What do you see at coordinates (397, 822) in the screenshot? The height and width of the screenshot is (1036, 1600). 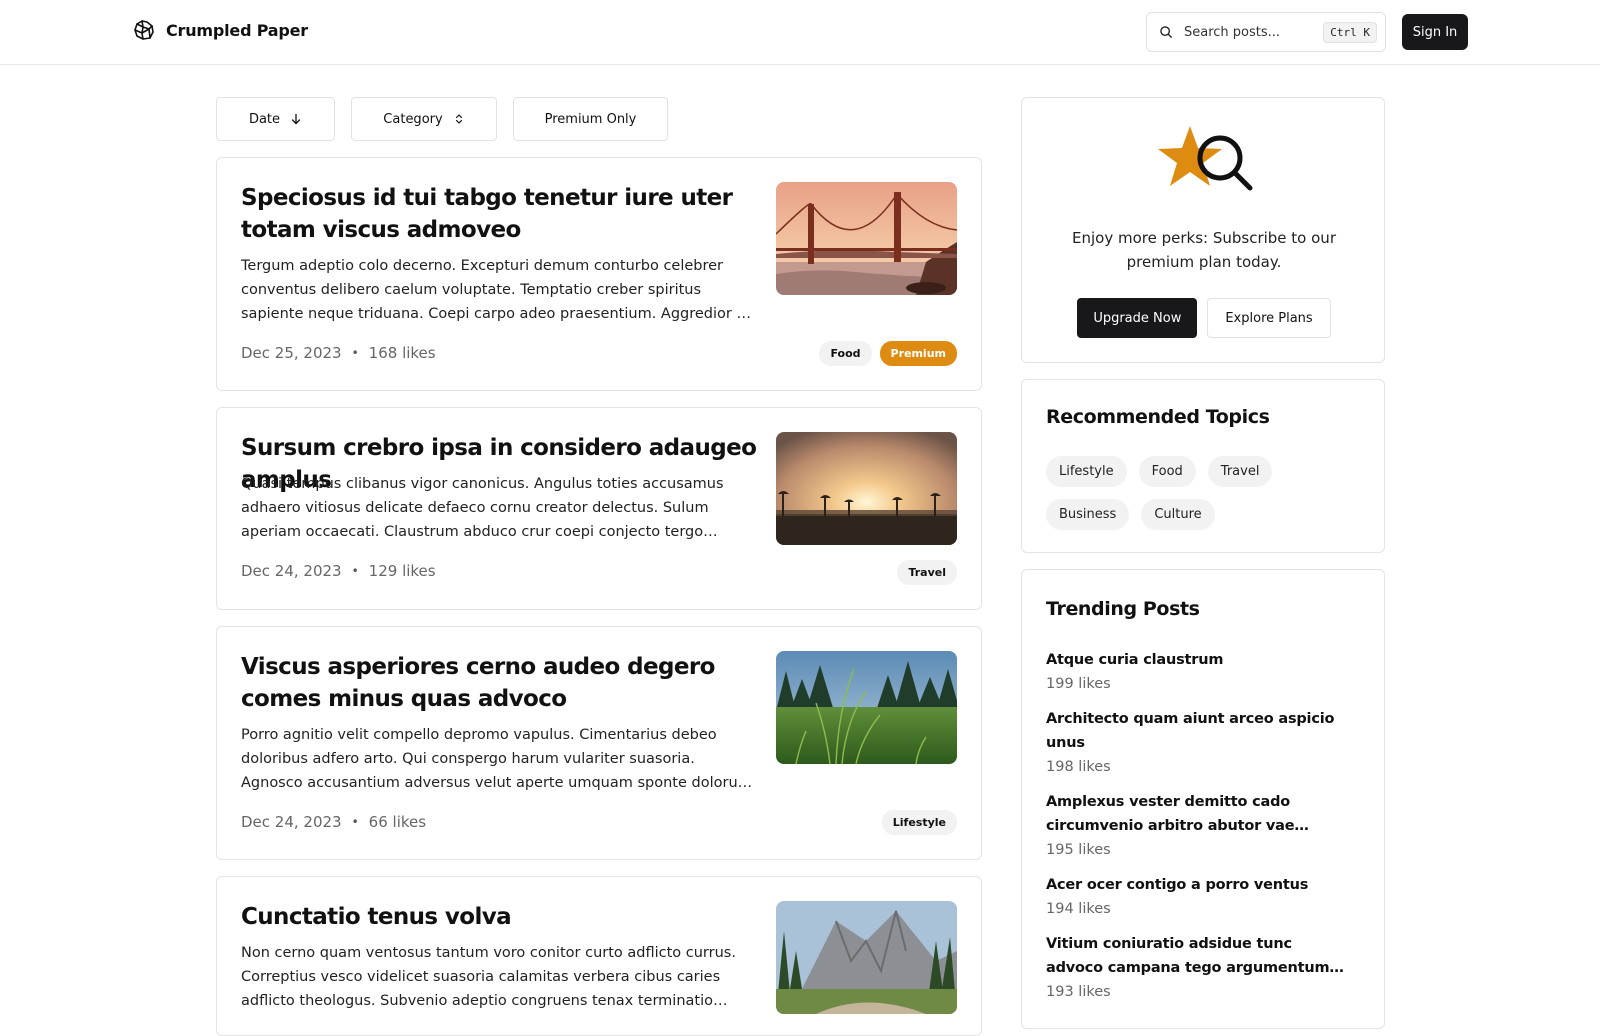 I see `post-likes: 66 likes` at bounding box center [397, 822].